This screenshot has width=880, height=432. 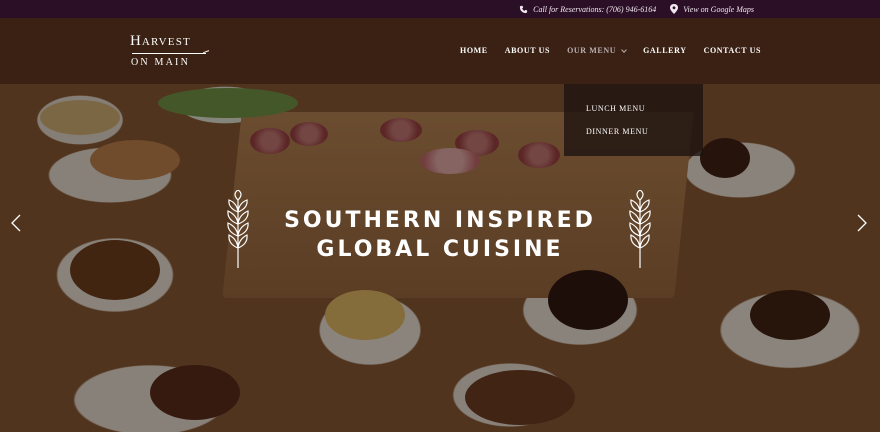 I want to click on reservation-text: Call for Reservations: (706) 946-6164, so click(x=595, y=9).